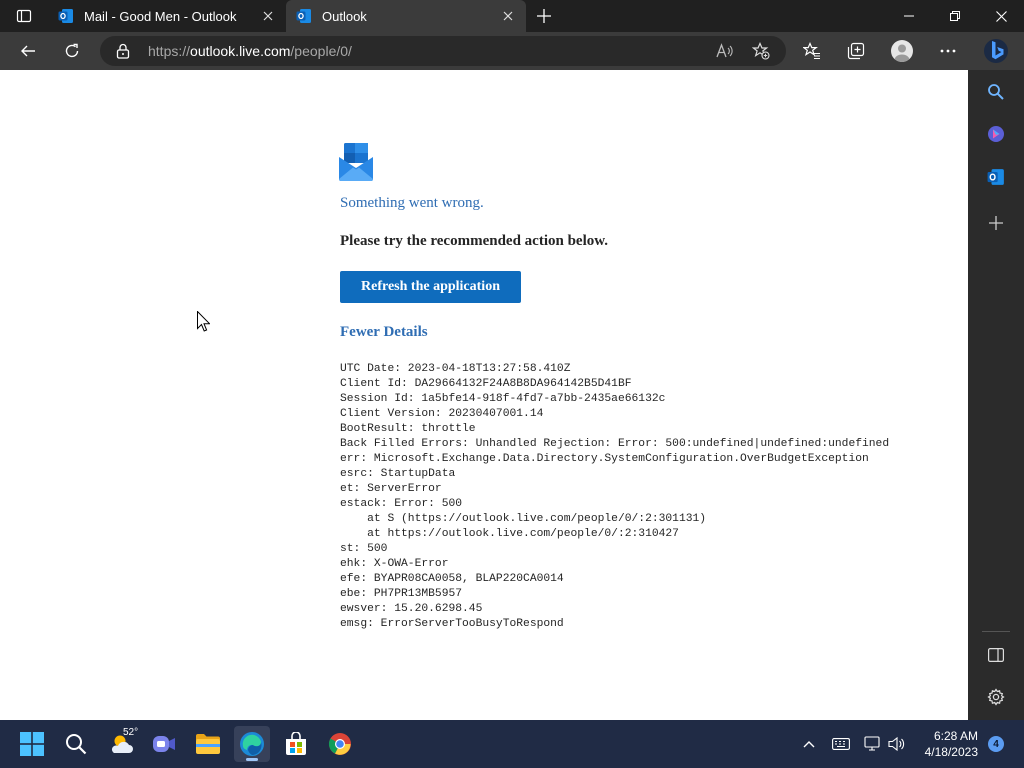  Describe the element at coordinates (725, 51) in the screenshot. I see `read-aloud-icon` at that location.